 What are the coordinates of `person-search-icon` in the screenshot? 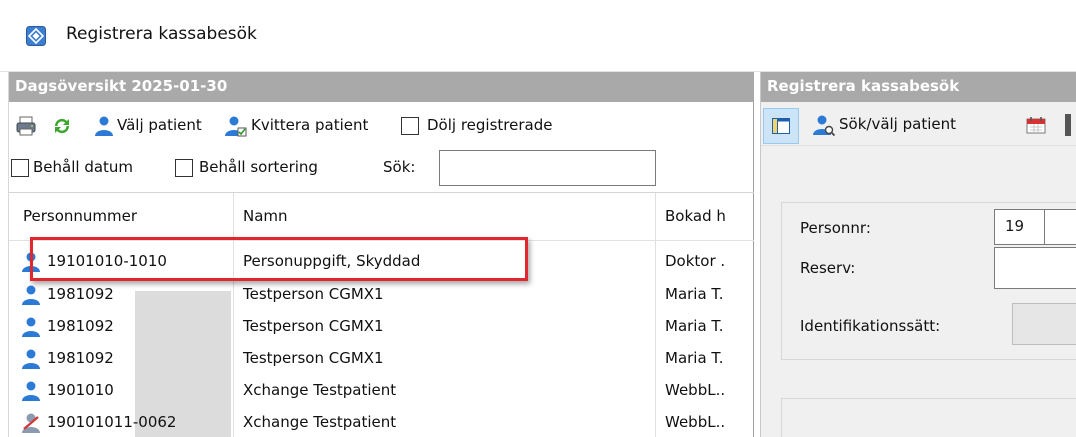 It's located at (824, 125).